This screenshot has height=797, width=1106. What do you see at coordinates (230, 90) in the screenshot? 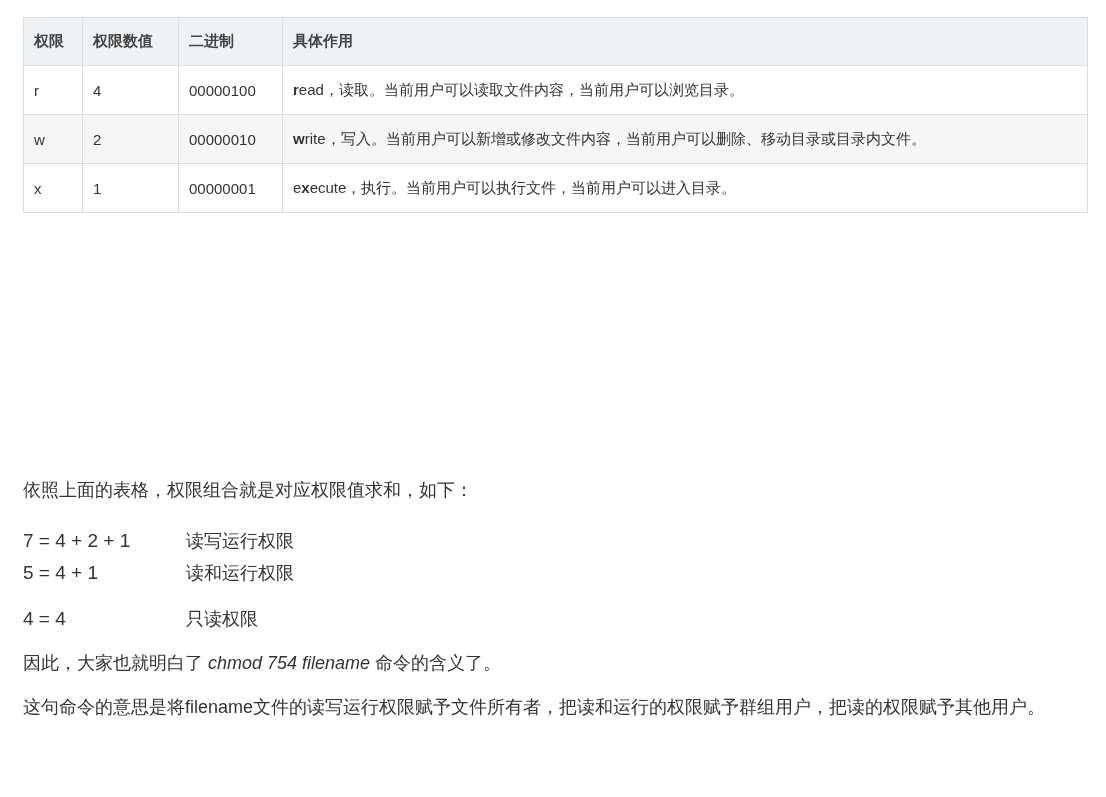
I see `table-cell: 00000100` at bounding box center [230, 90].